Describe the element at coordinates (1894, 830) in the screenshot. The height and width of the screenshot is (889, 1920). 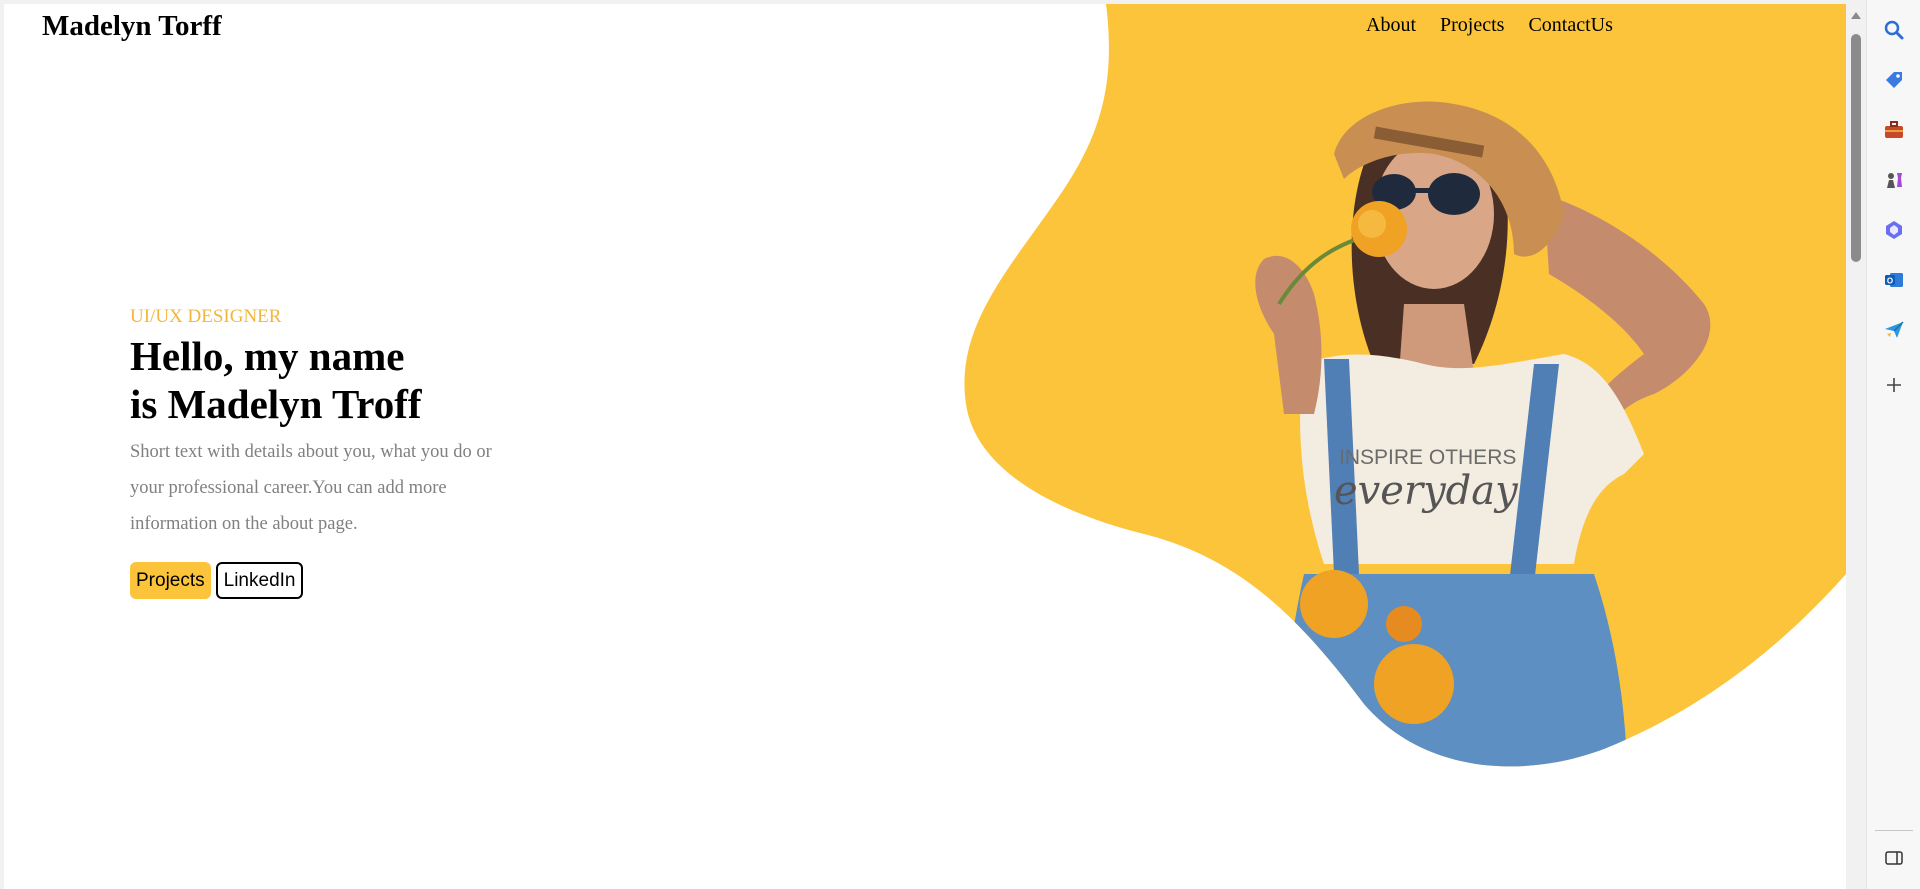
I see `sidebar-divider` at that location.